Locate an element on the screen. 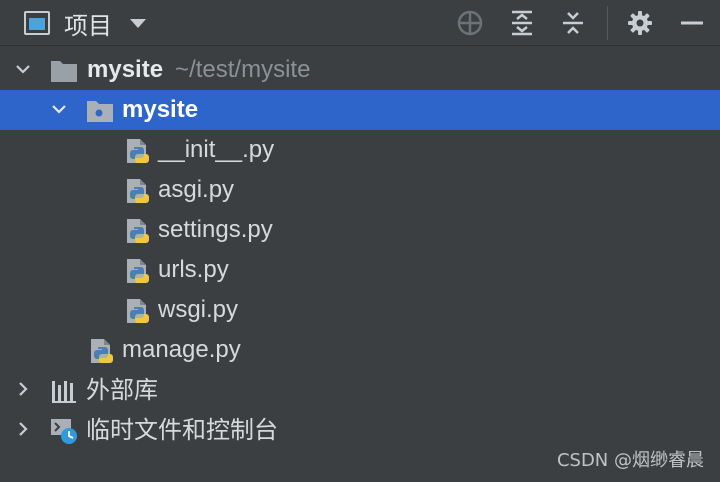 This screenshot has height=482, width=720. expand-all-icon is located at coordinates (522, 23).